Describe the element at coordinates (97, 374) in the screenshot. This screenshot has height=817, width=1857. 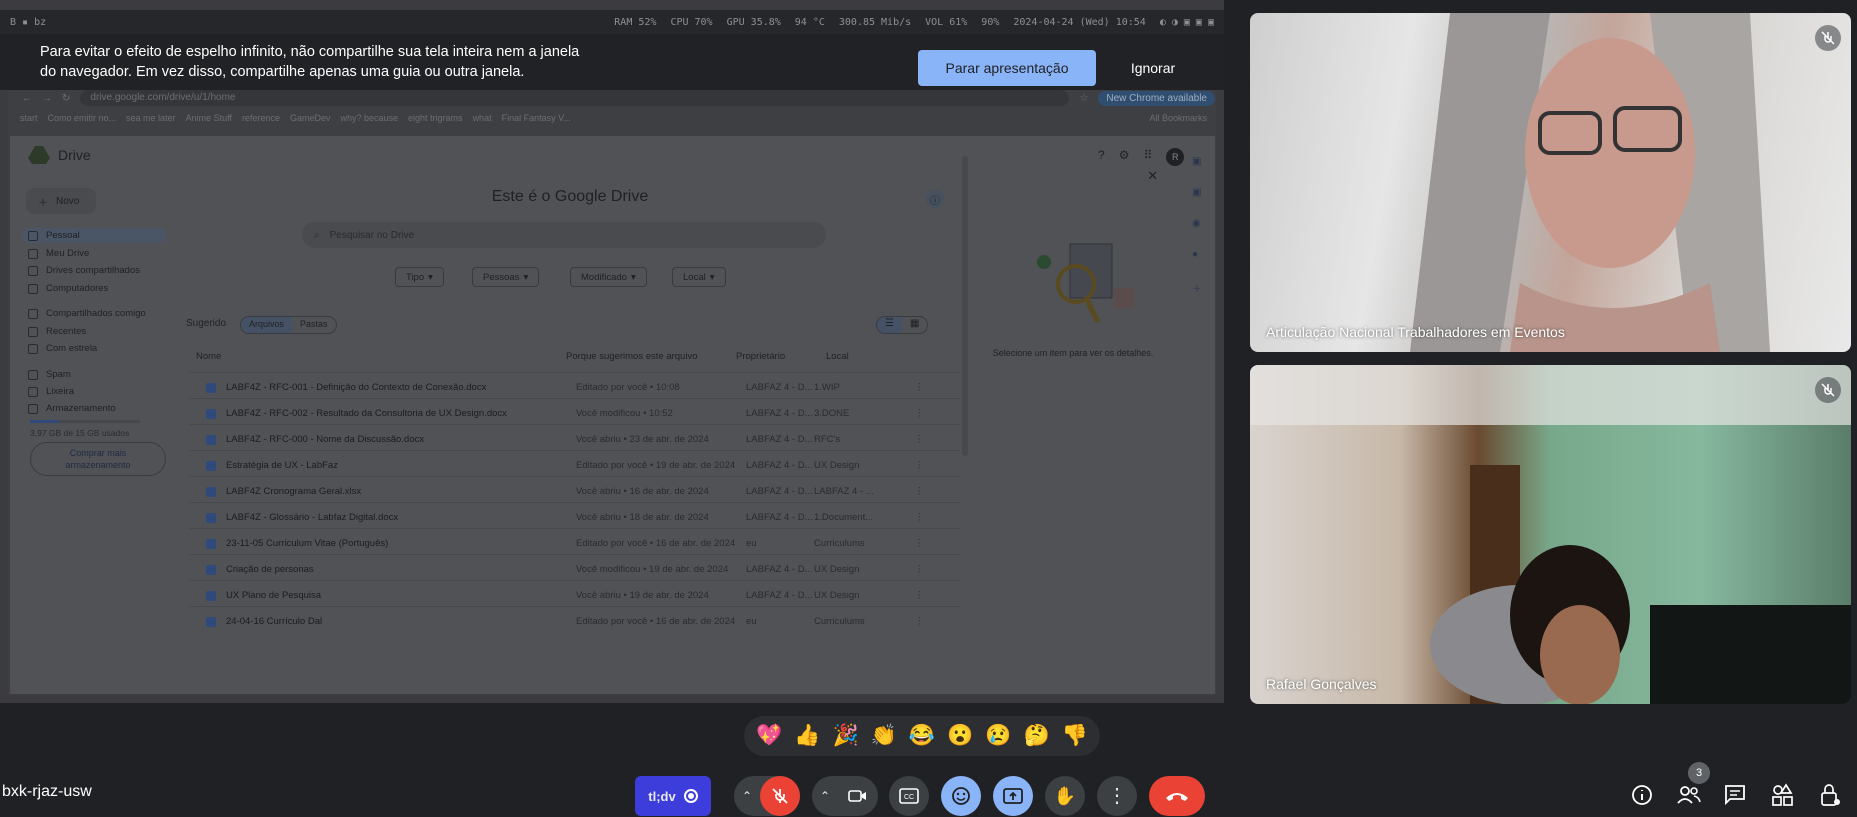
I see `sidebar-item-spam: Spam` at that location.